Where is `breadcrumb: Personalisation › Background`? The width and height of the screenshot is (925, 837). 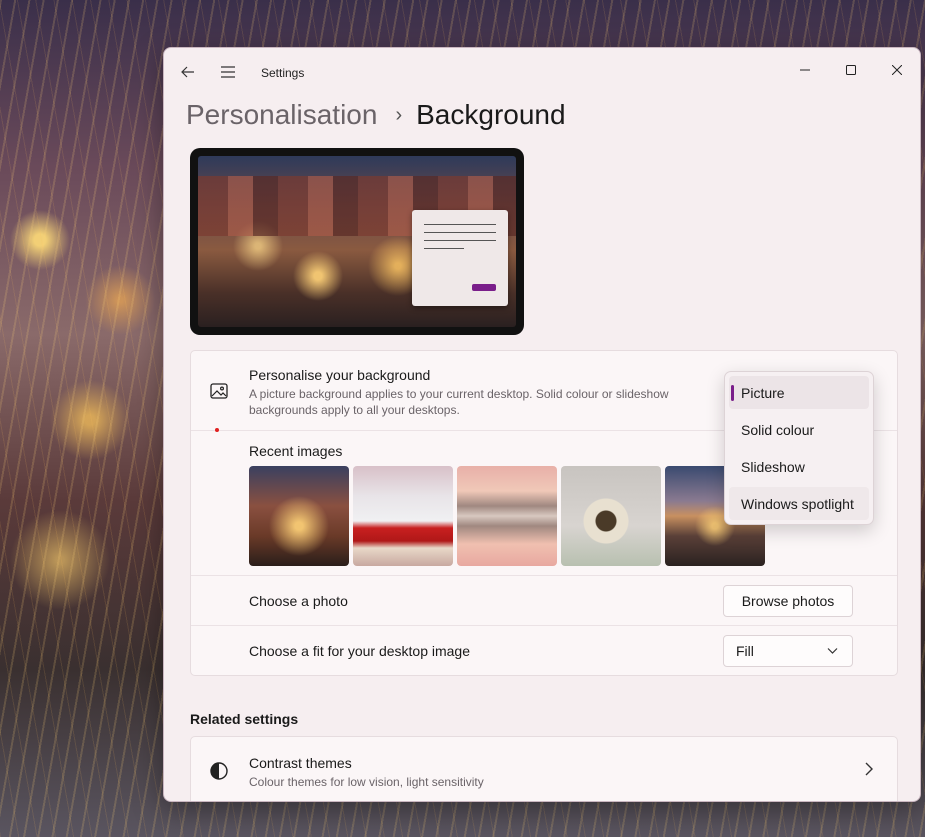
breadcrumb: Personalisation › Background is located at coordinates (376, 115).